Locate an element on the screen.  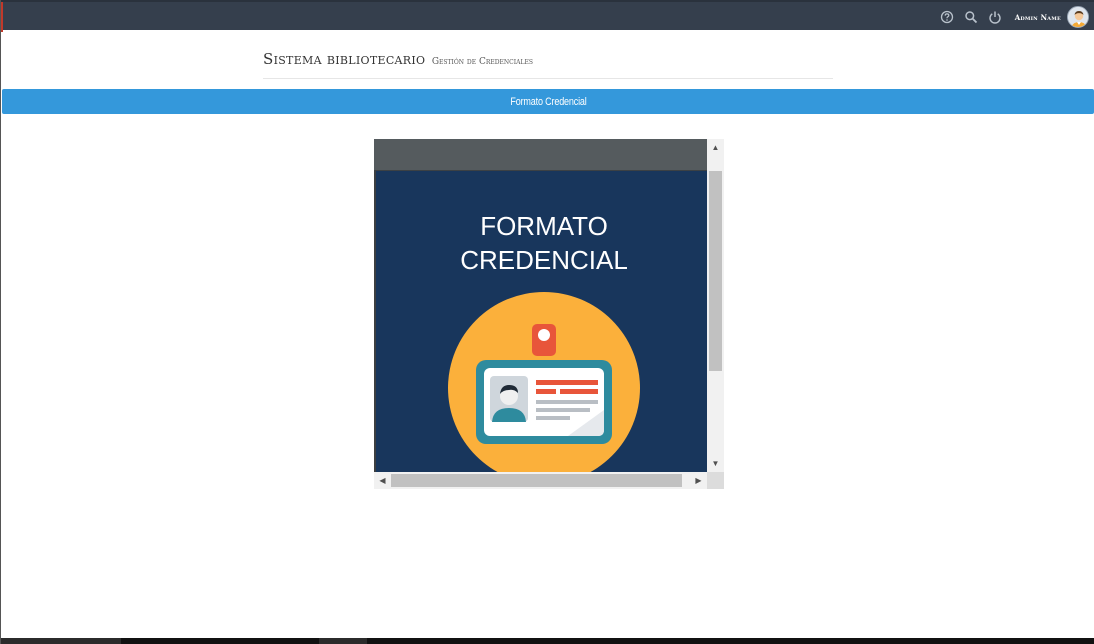
help-circle-icon is located at coordinates (947, 17).